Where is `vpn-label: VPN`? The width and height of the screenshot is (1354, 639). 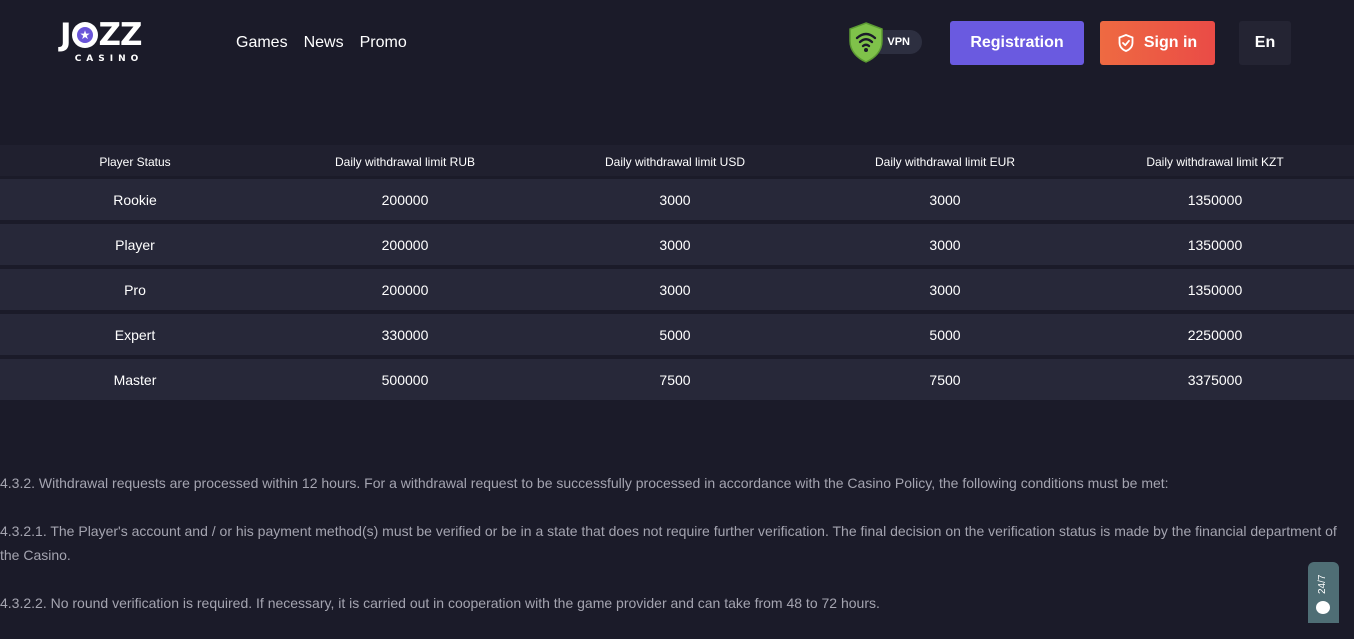 vpn-label: VPN is located at coordinates (898, 42).